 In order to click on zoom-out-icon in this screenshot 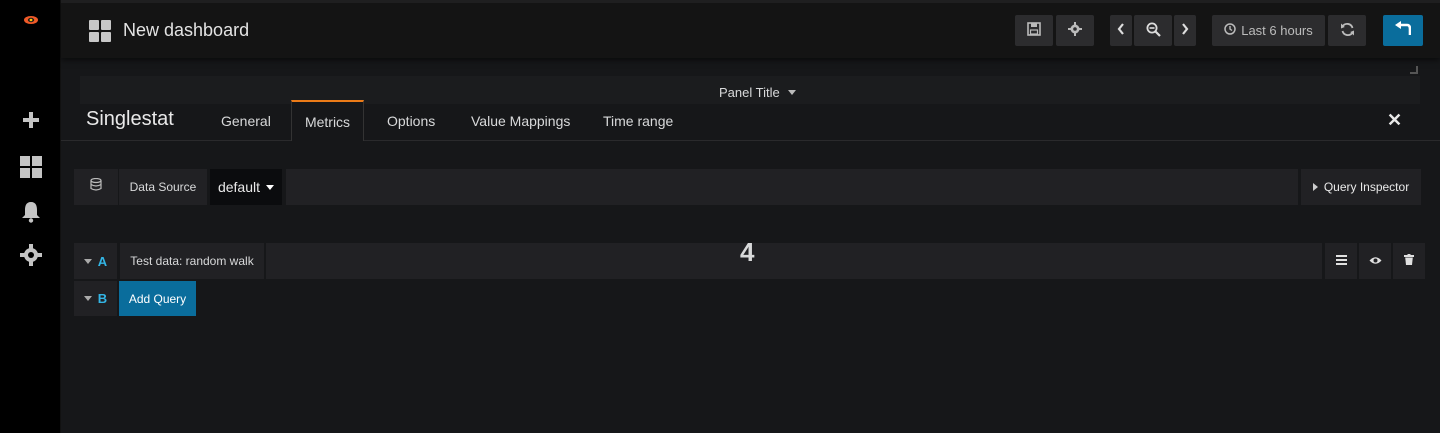, I will do `click(1153, 31)`.